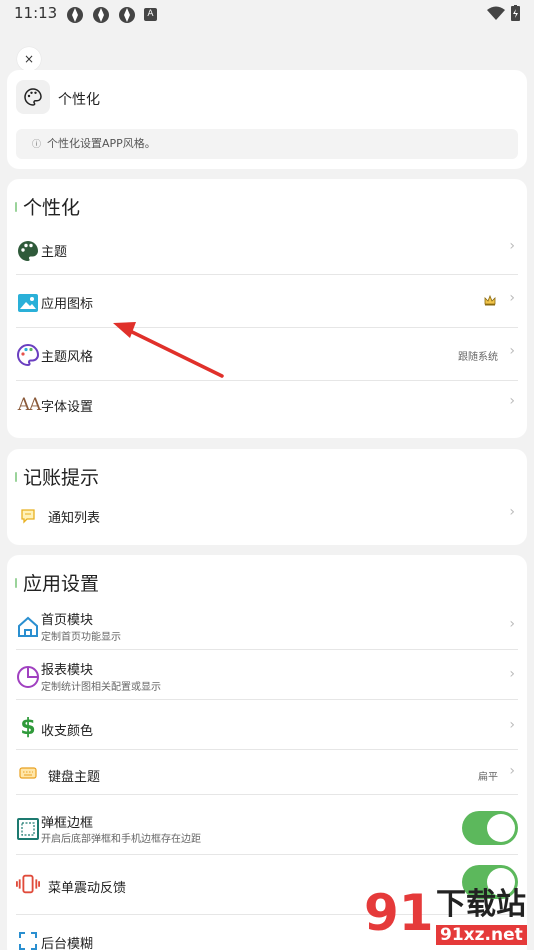  What do you see at coordinates (28, 355) in the screenshot?
I see `palette-outline-icon` at bounding box center [28, 355].